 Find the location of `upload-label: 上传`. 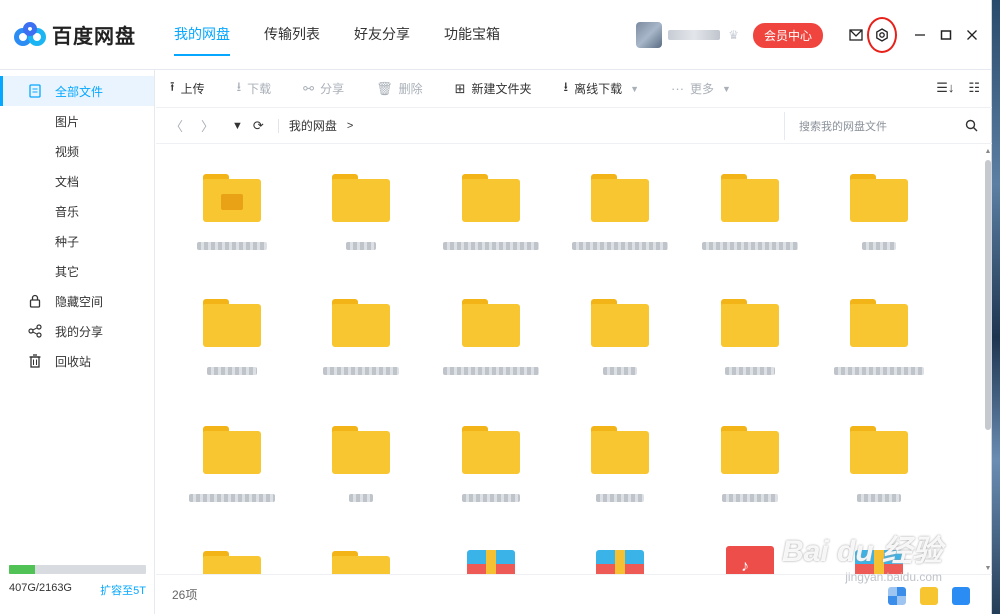

upload-label: 上传 is located at coordinates (192, 89).